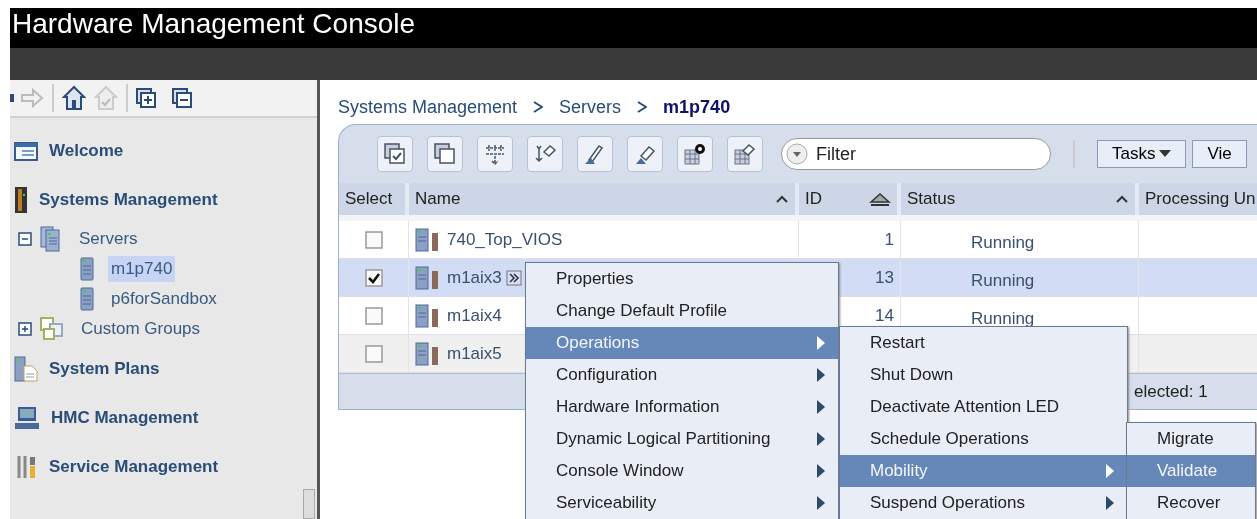 Image resolution: width=1257 pixels, height=519 pixels. Describe the element at coordinates (309, 504) in the screenshot. I see `scrollbar` at that location.